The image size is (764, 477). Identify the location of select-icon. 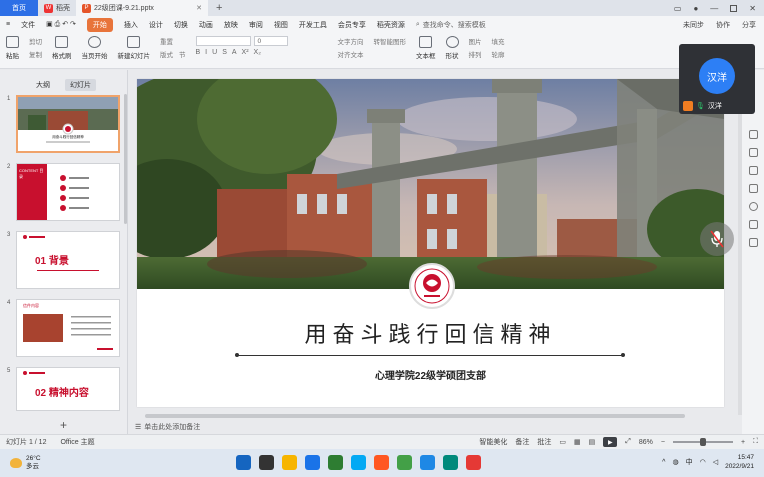
(753, 170).